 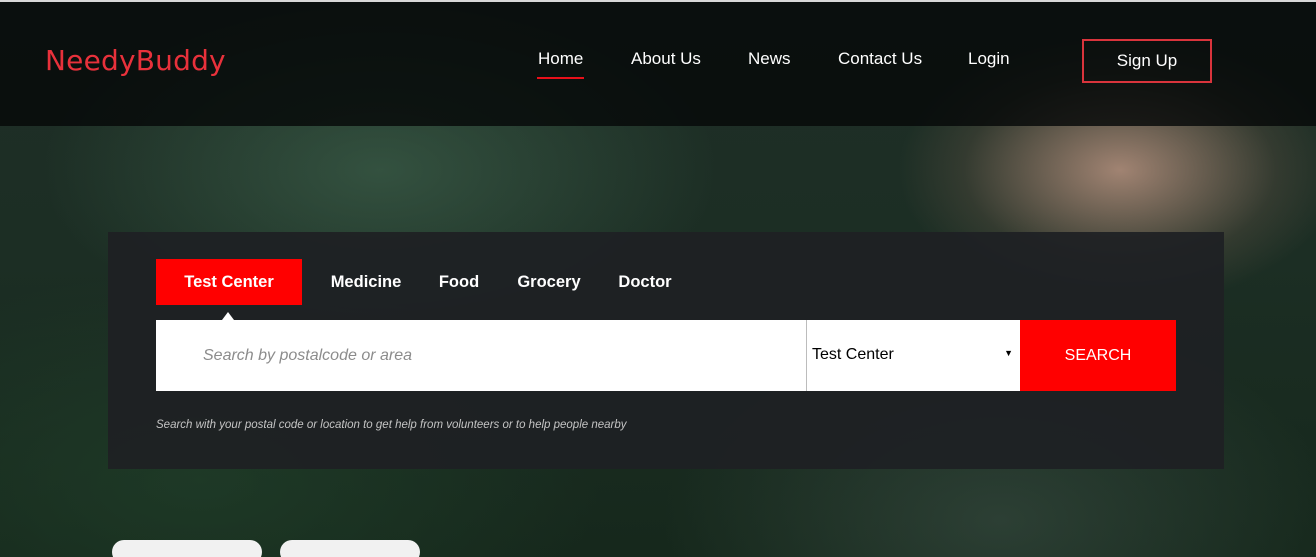 I want to click on tab-test-center: Test Center, so click(x=229, y=282).